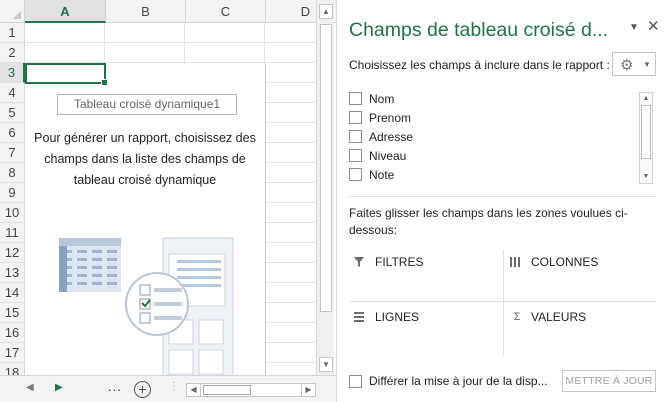 The width and height of the screenshot is (669, 402). What do you see at coordinates (646, 132) in the screenshot?
I see `field-list-scrollbar-thumb` at bounding box center [646, 132].